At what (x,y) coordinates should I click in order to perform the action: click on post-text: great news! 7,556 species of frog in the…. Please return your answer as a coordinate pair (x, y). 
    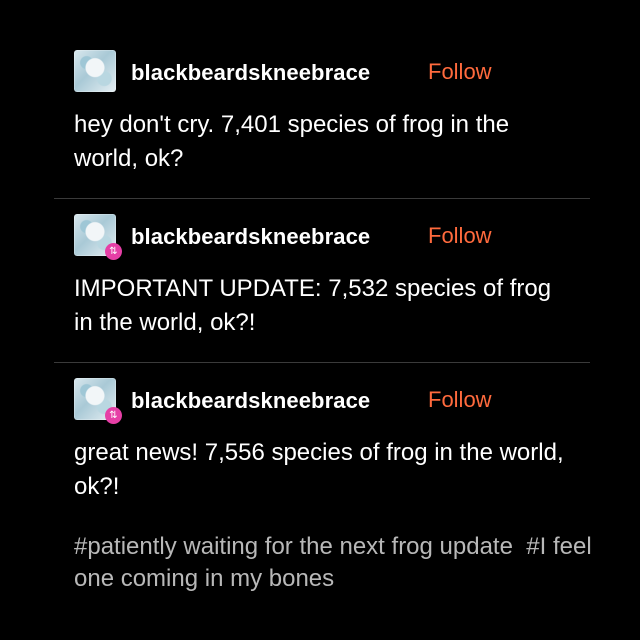
    Looking at the image, I should click on (319, 469).